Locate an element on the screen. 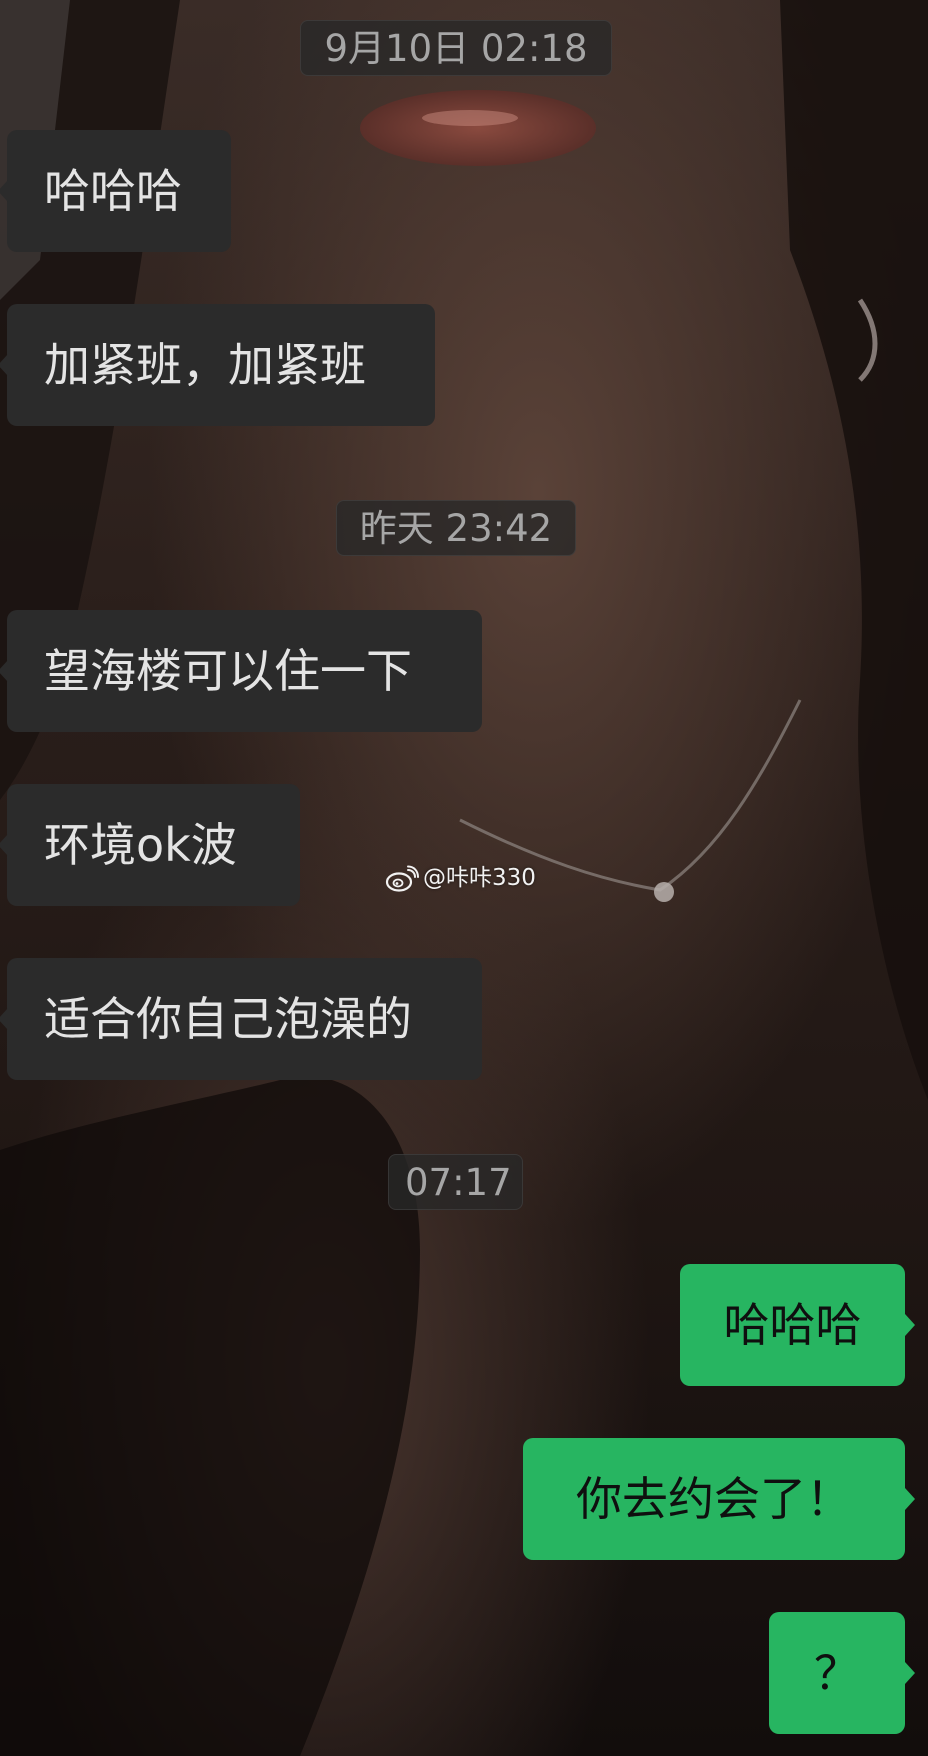 Image resolution: width=928 pixels, height=1756 pixels. timestamp: 昨天 23:42 is located at coordinates (456, 528).